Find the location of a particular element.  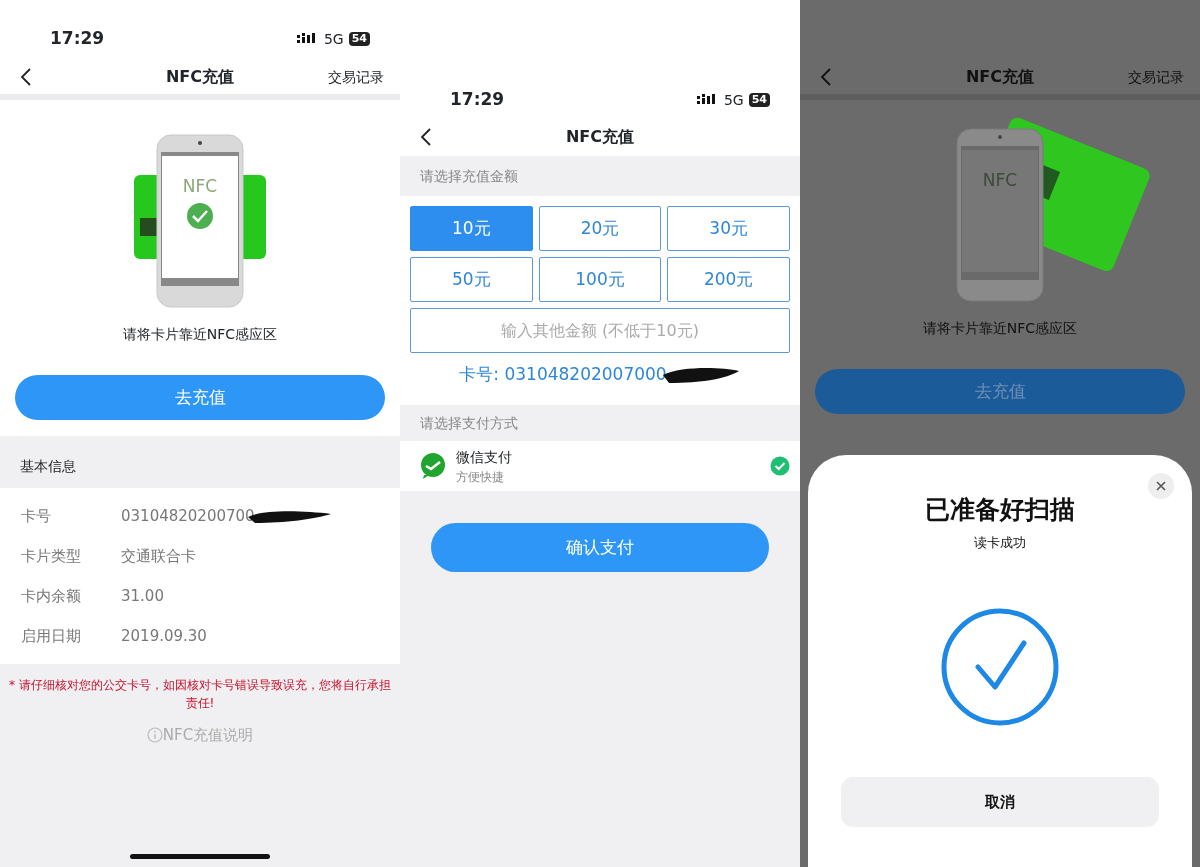

amount-option: 50元 is located at coordinates (471, 279).